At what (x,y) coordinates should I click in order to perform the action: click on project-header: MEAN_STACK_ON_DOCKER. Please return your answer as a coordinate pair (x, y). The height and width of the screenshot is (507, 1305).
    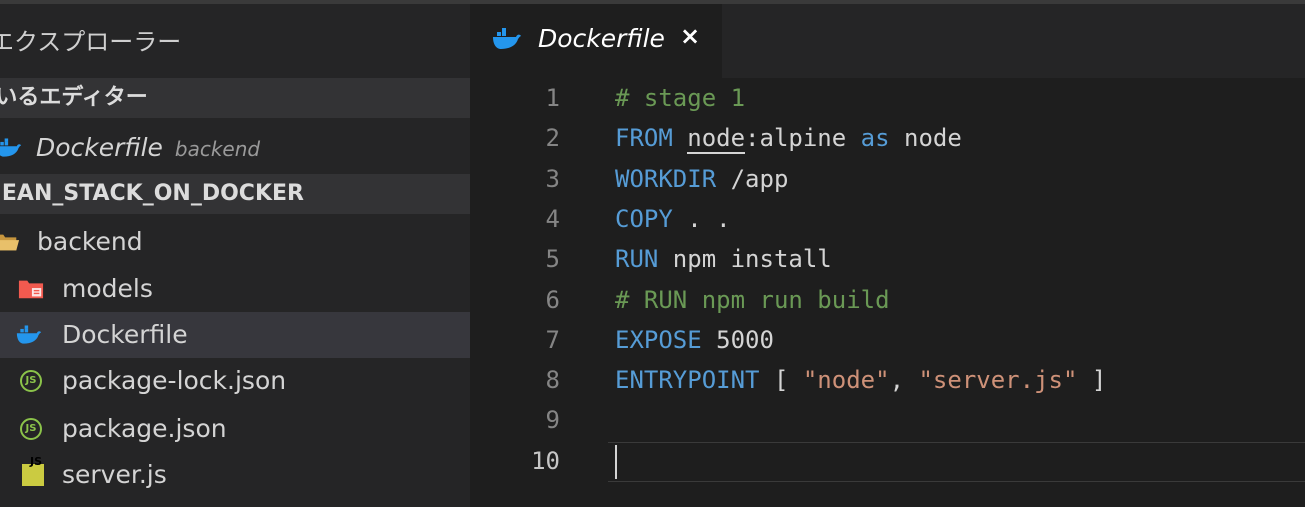
    Looking at the image, I should click on (235, 194).